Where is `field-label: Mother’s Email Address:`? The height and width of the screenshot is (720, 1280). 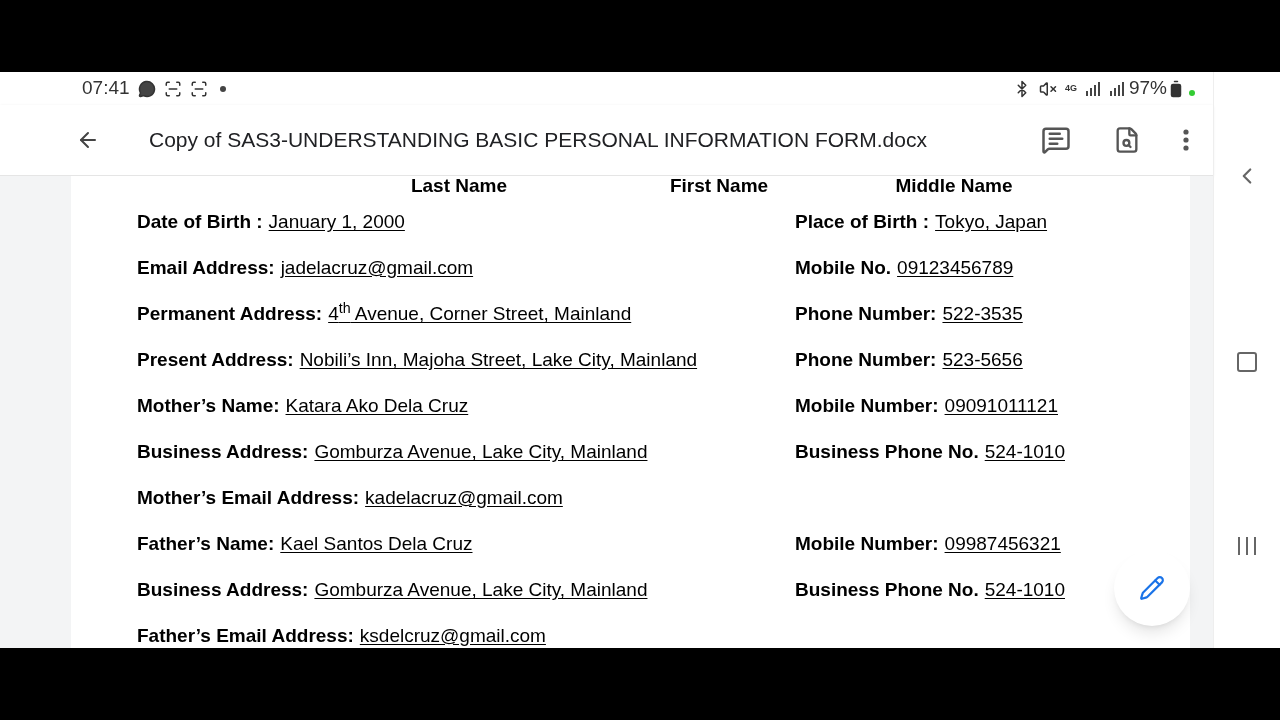
field-label: Mother’s Email Address: is located at coordinates (248, 498).